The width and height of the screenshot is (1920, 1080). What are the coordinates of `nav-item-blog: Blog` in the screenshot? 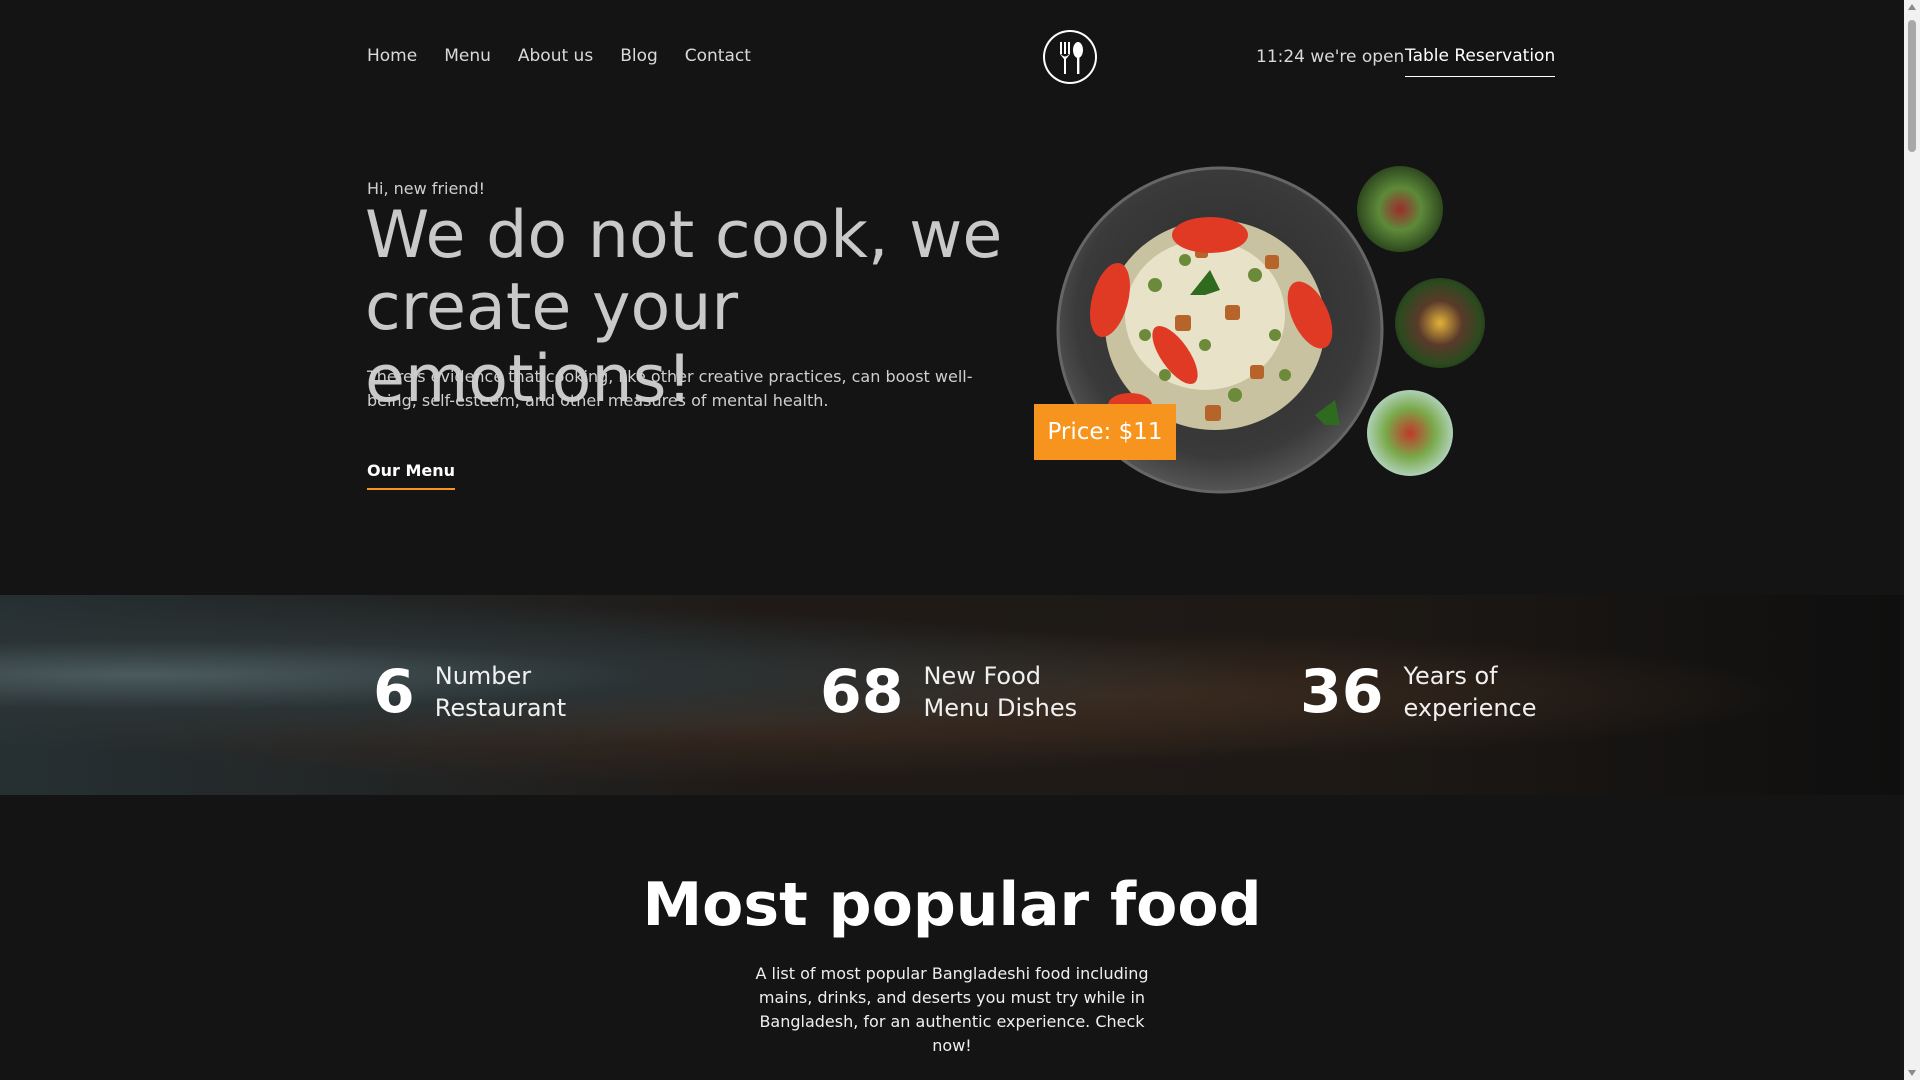 It's located at (639, 56).